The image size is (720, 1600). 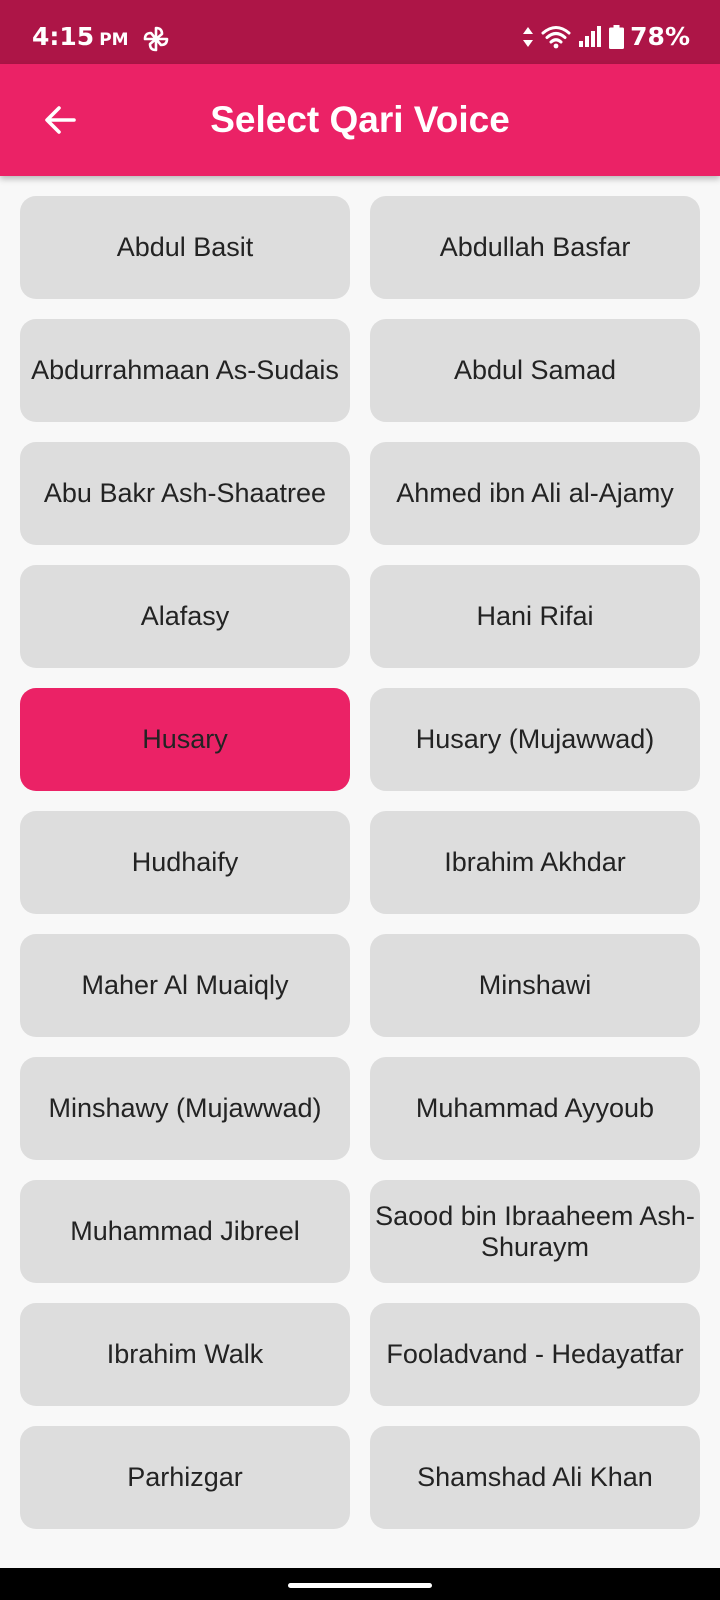 I want to click on battery-icon, so click(x=617, y=36).